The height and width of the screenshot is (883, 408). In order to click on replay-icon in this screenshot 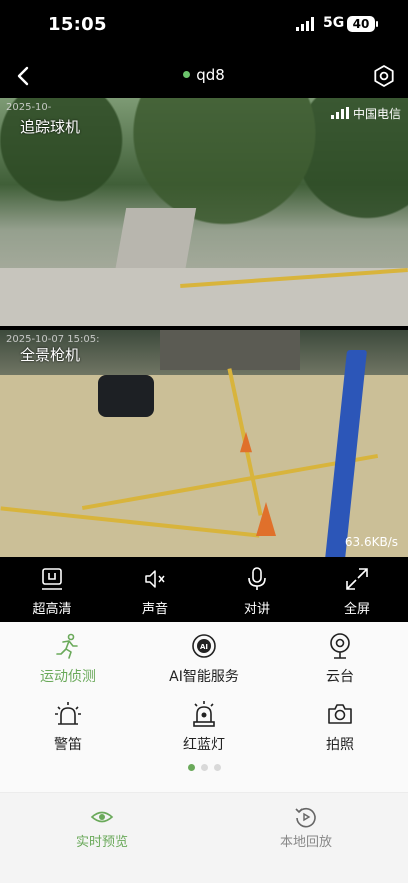, I will do `click(305, 817)`.